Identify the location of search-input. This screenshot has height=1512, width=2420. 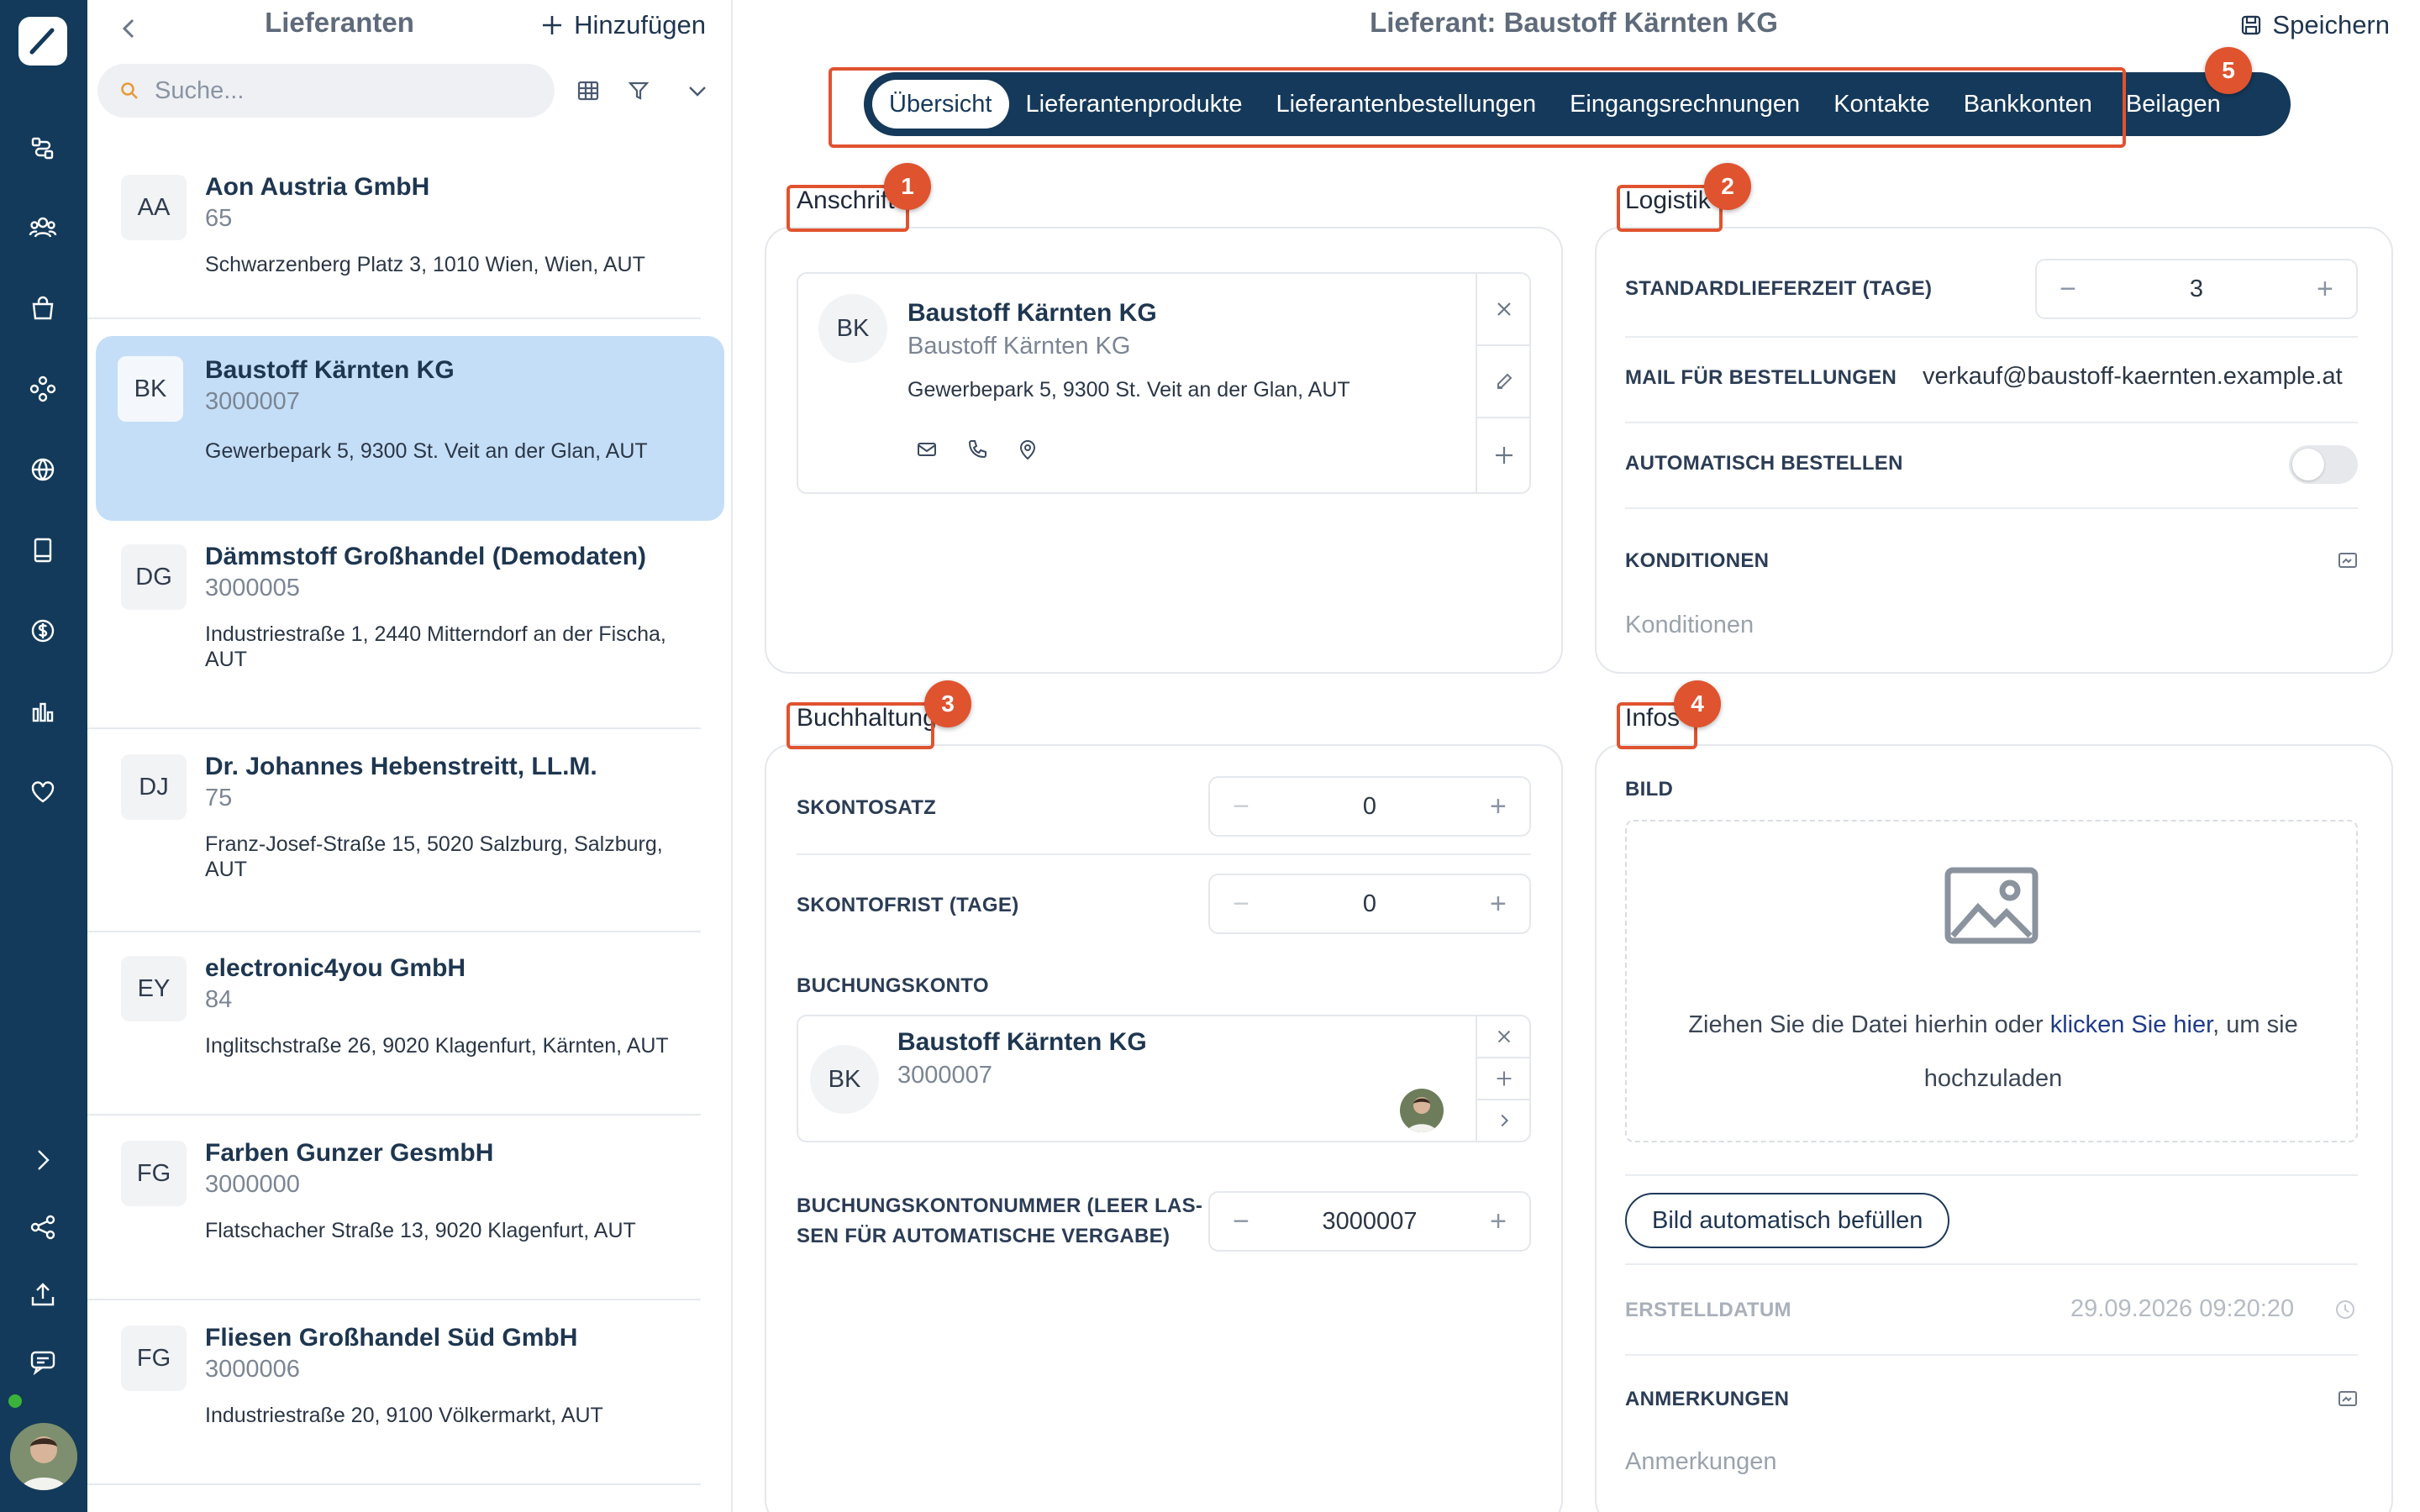
(331, 90).